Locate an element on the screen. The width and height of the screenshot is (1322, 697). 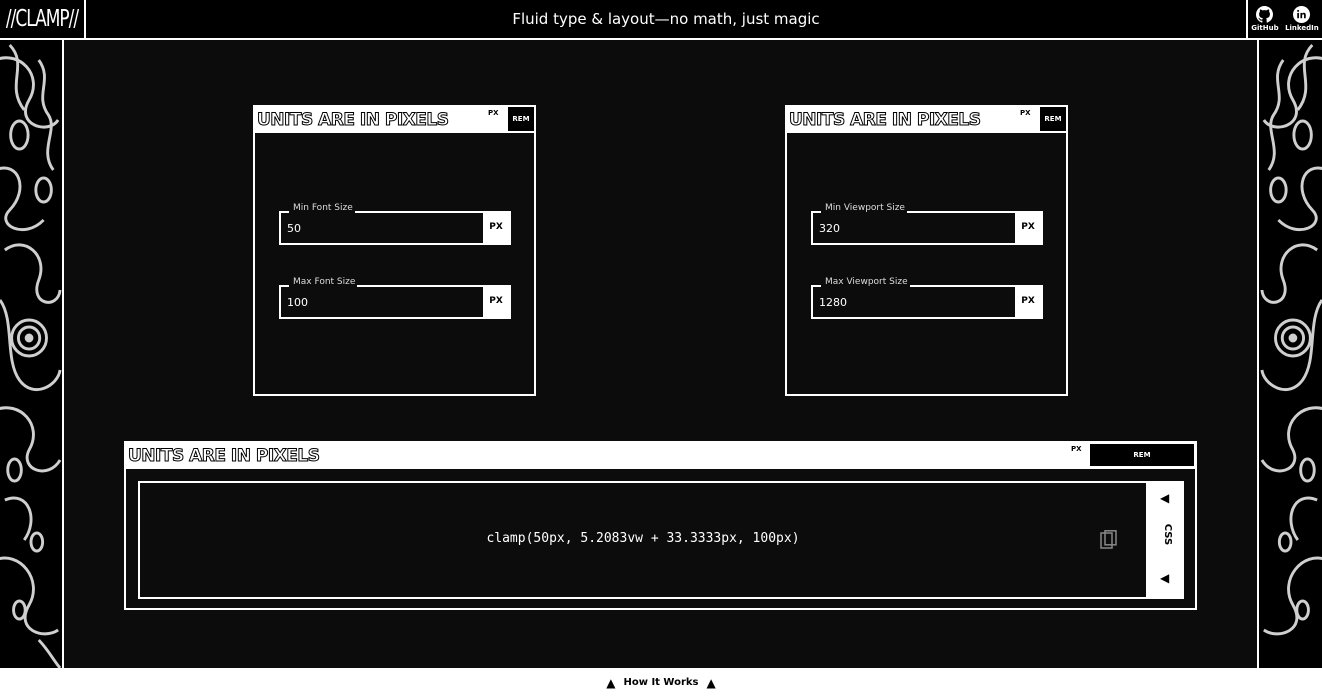
max-viewport-size-field: Max Viewport Size PX is located at coordinates (927, 298).